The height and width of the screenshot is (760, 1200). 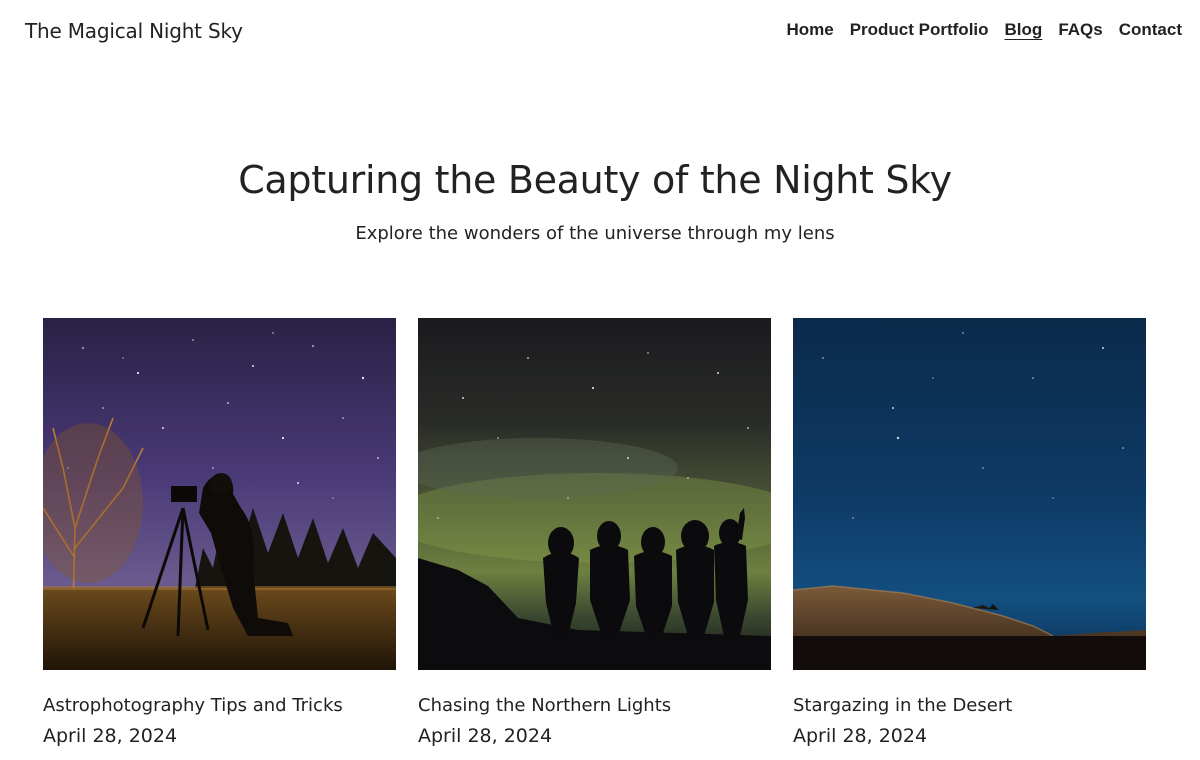 What do you see at coordinates (134, 31) in the screenshot?
I see `site-title: The Magical Night Sky` at bounding box center [134, 31].